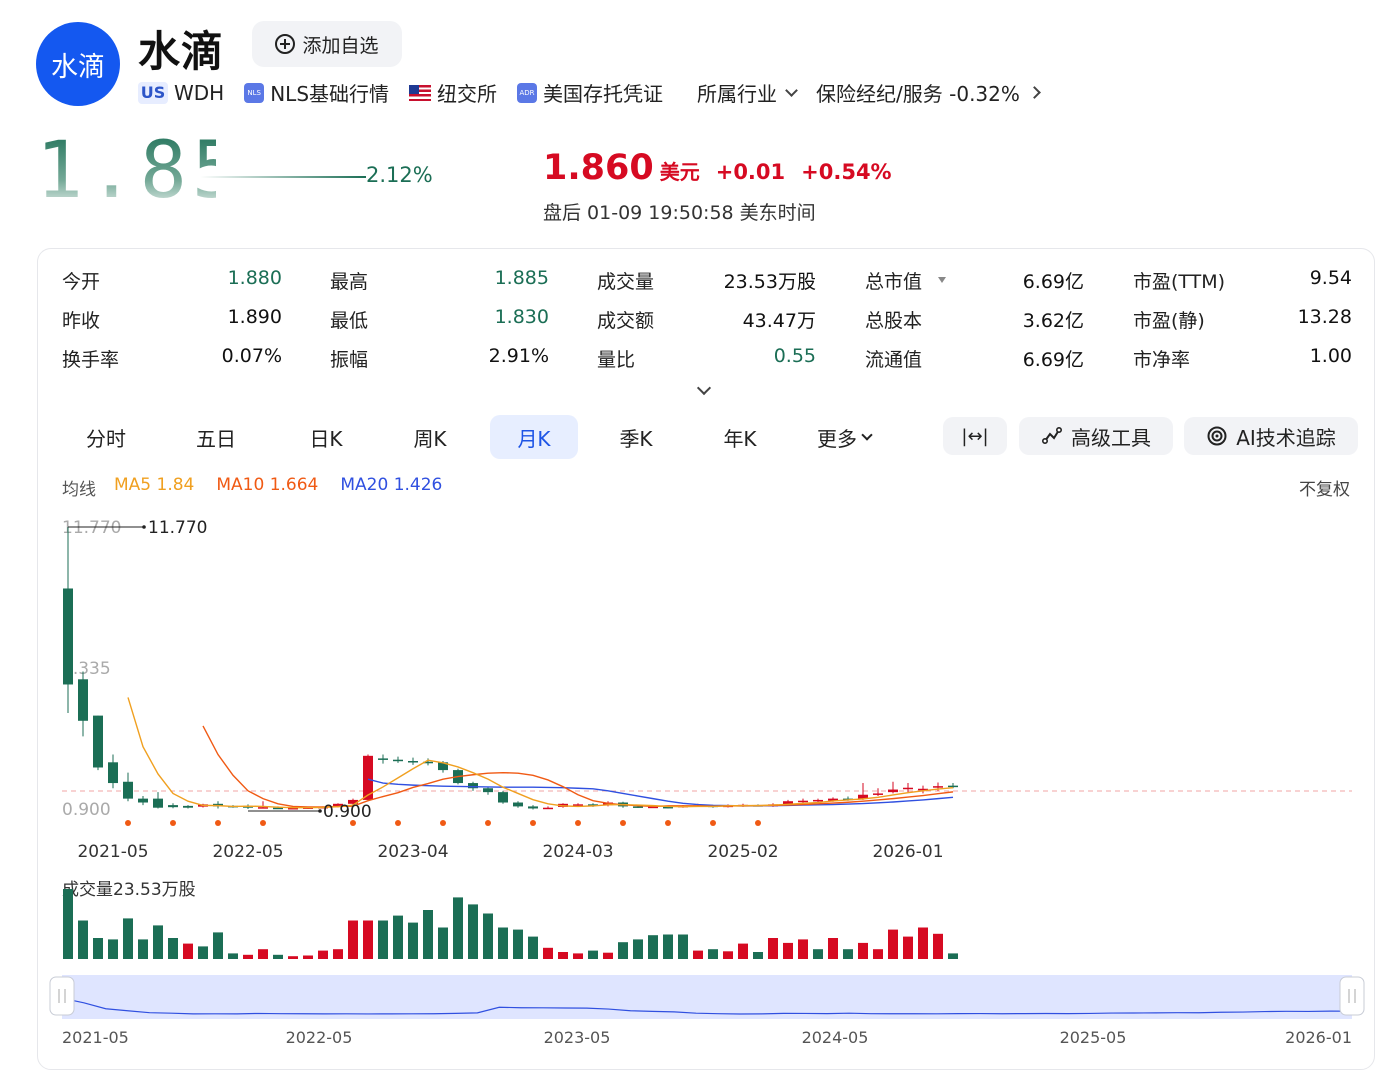 The width and height of the screenshot is (1378, 1080). I want to click on stat-value: 1.885, so click(521, 278).